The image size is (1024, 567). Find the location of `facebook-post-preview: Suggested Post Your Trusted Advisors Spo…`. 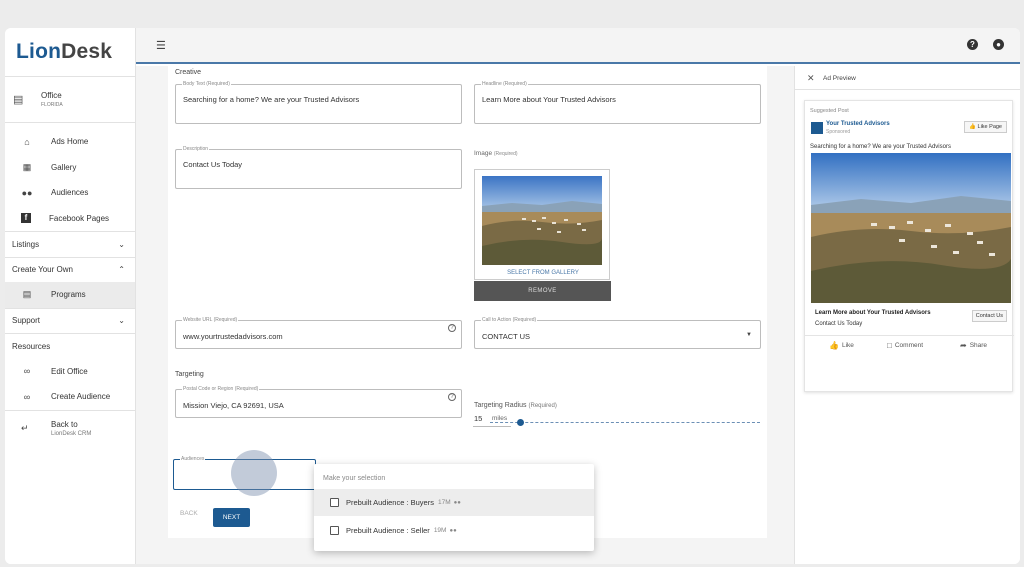

facebook-post-preview: Suggested Post Your Trusted Advisors Spo… is located at coordinates (909, 246).